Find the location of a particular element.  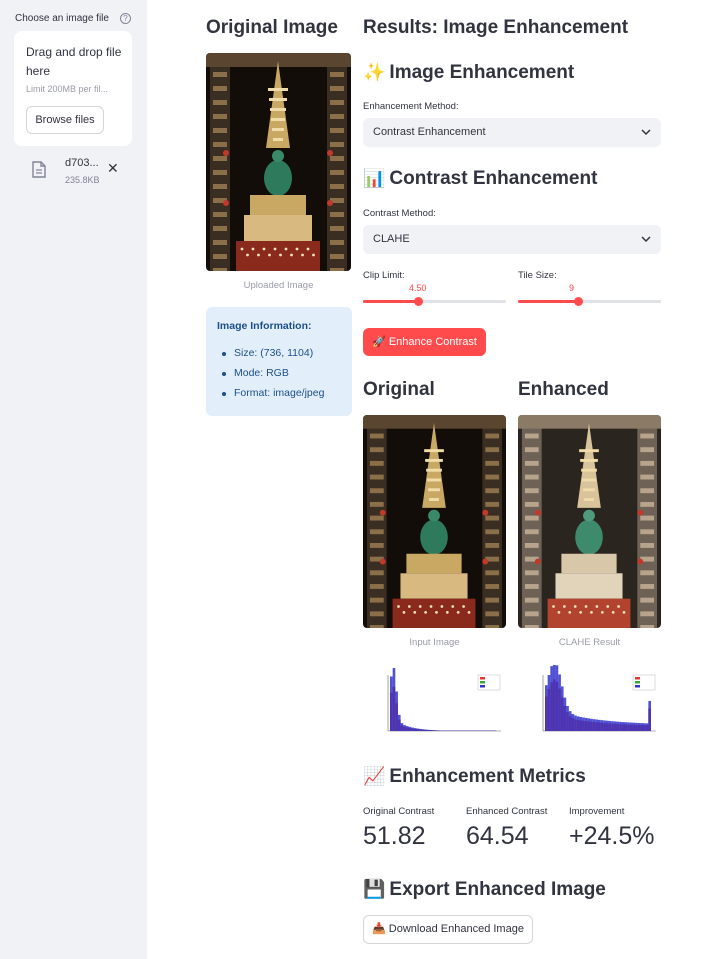

uploaded-image-caption: Uploaded Image is located at coordinates (278, 285).